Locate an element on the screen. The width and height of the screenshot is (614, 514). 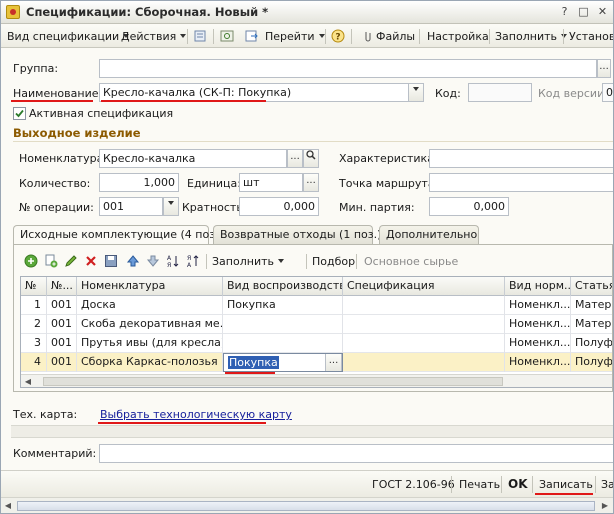
maximize-icon: □ is located at coordinates (583, 12).